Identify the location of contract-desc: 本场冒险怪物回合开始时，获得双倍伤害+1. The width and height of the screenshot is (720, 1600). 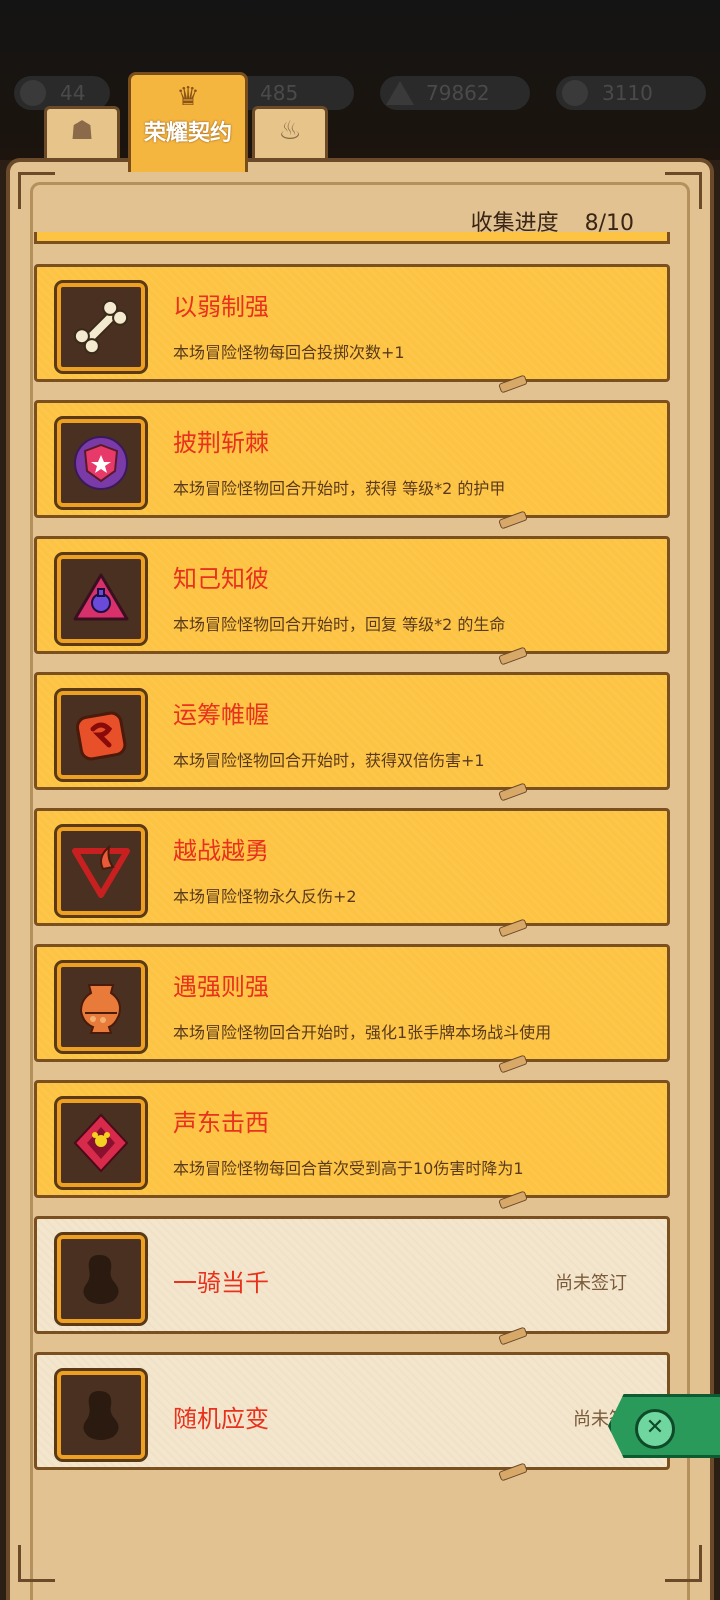
(329, 760).